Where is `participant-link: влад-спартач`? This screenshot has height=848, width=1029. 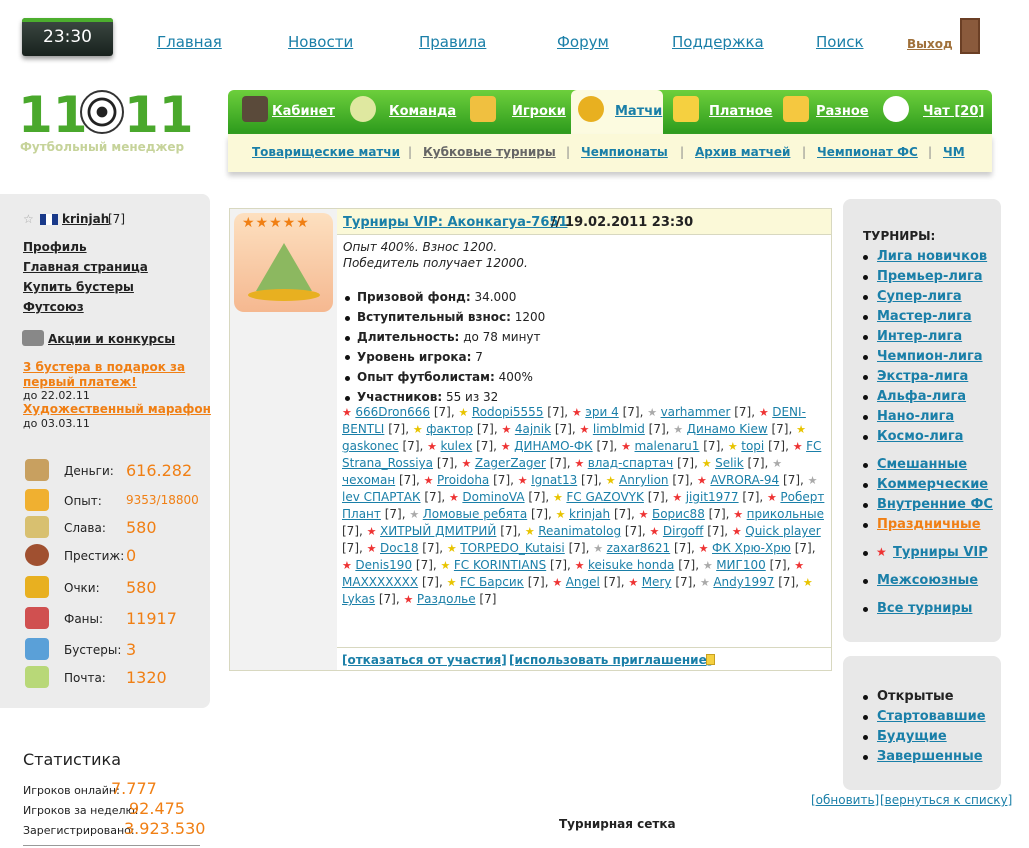
participant-link: влад-спартач is located at coordinates (631, 463).